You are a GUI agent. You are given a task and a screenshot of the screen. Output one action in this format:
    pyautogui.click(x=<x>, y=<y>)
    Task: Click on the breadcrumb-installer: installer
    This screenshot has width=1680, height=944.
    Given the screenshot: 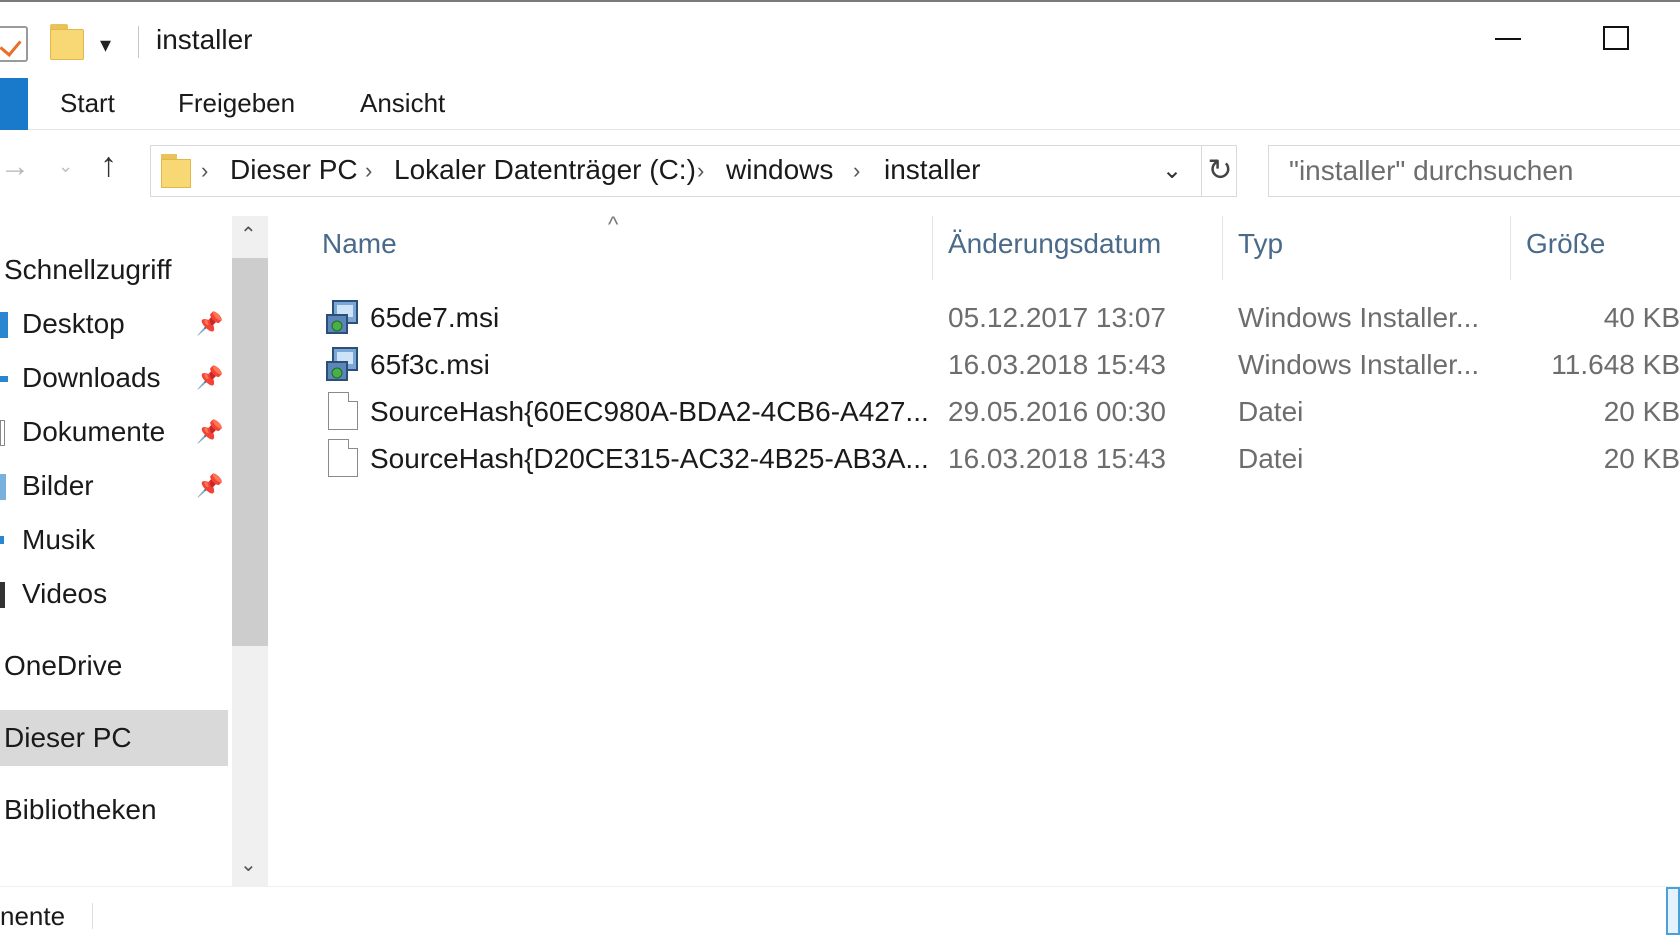 What is the action you would take?
    pyautogui.click(x=932, y=170)
    